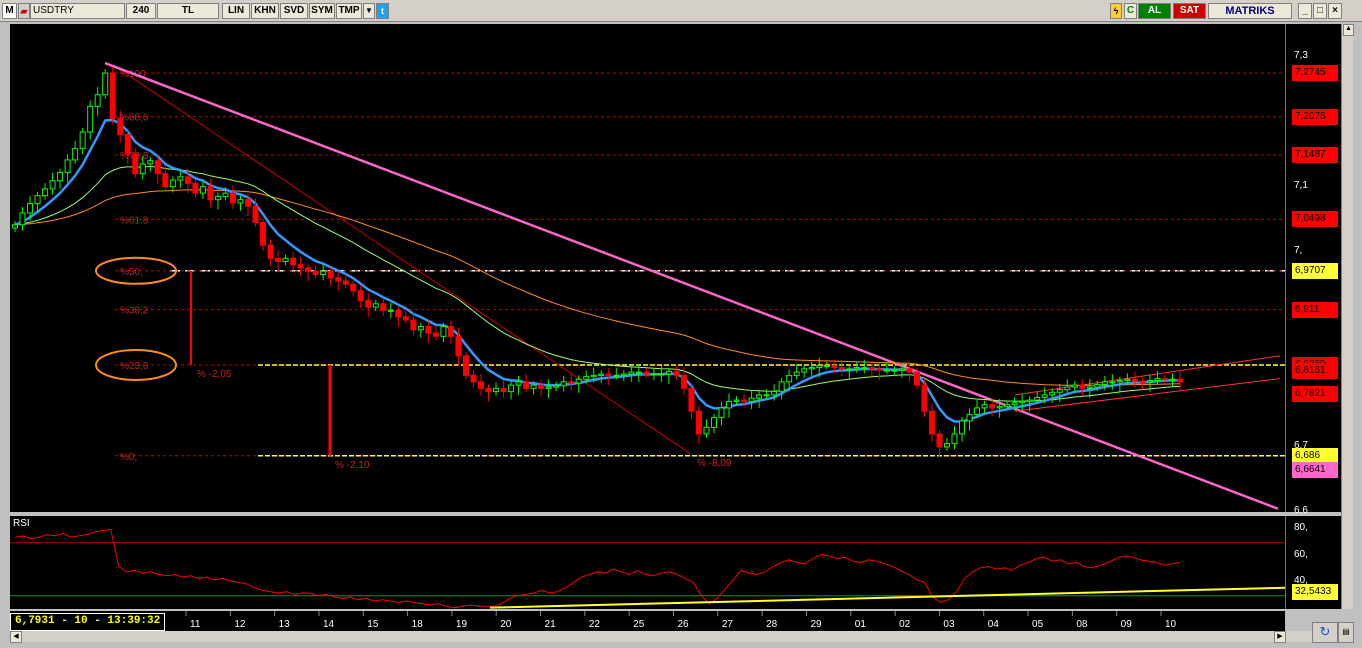  Describe the element at coordinates (349, 11) in the screenshot. I see `tmp-button: TMP` at that location.